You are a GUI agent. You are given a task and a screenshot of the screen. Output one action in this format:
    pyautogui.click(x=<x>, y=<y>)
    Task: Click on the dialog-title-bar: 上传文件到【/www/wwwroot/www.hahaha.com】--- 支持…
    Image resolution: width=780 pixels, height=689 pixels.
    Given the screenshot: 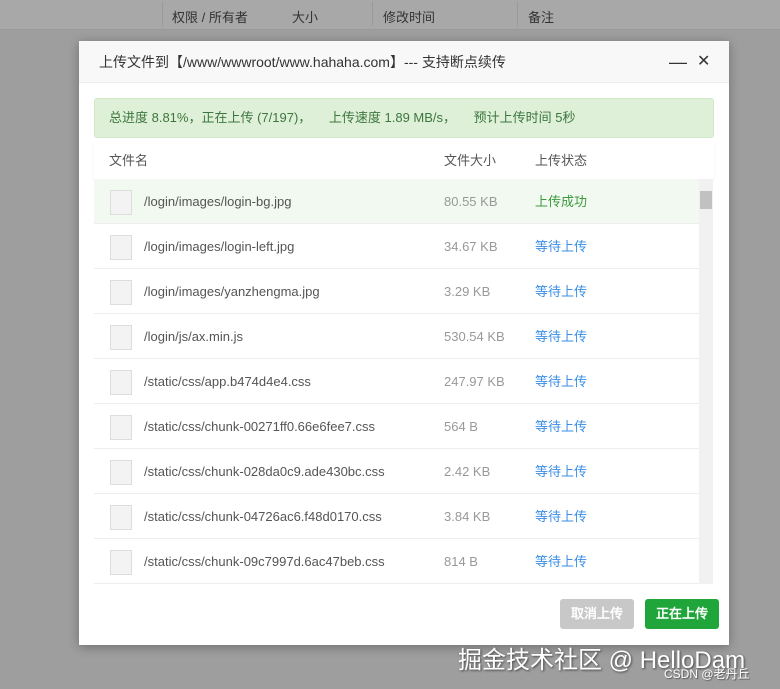 What is the action you would take?
    pyautogui.click(x=404, y=62)
    